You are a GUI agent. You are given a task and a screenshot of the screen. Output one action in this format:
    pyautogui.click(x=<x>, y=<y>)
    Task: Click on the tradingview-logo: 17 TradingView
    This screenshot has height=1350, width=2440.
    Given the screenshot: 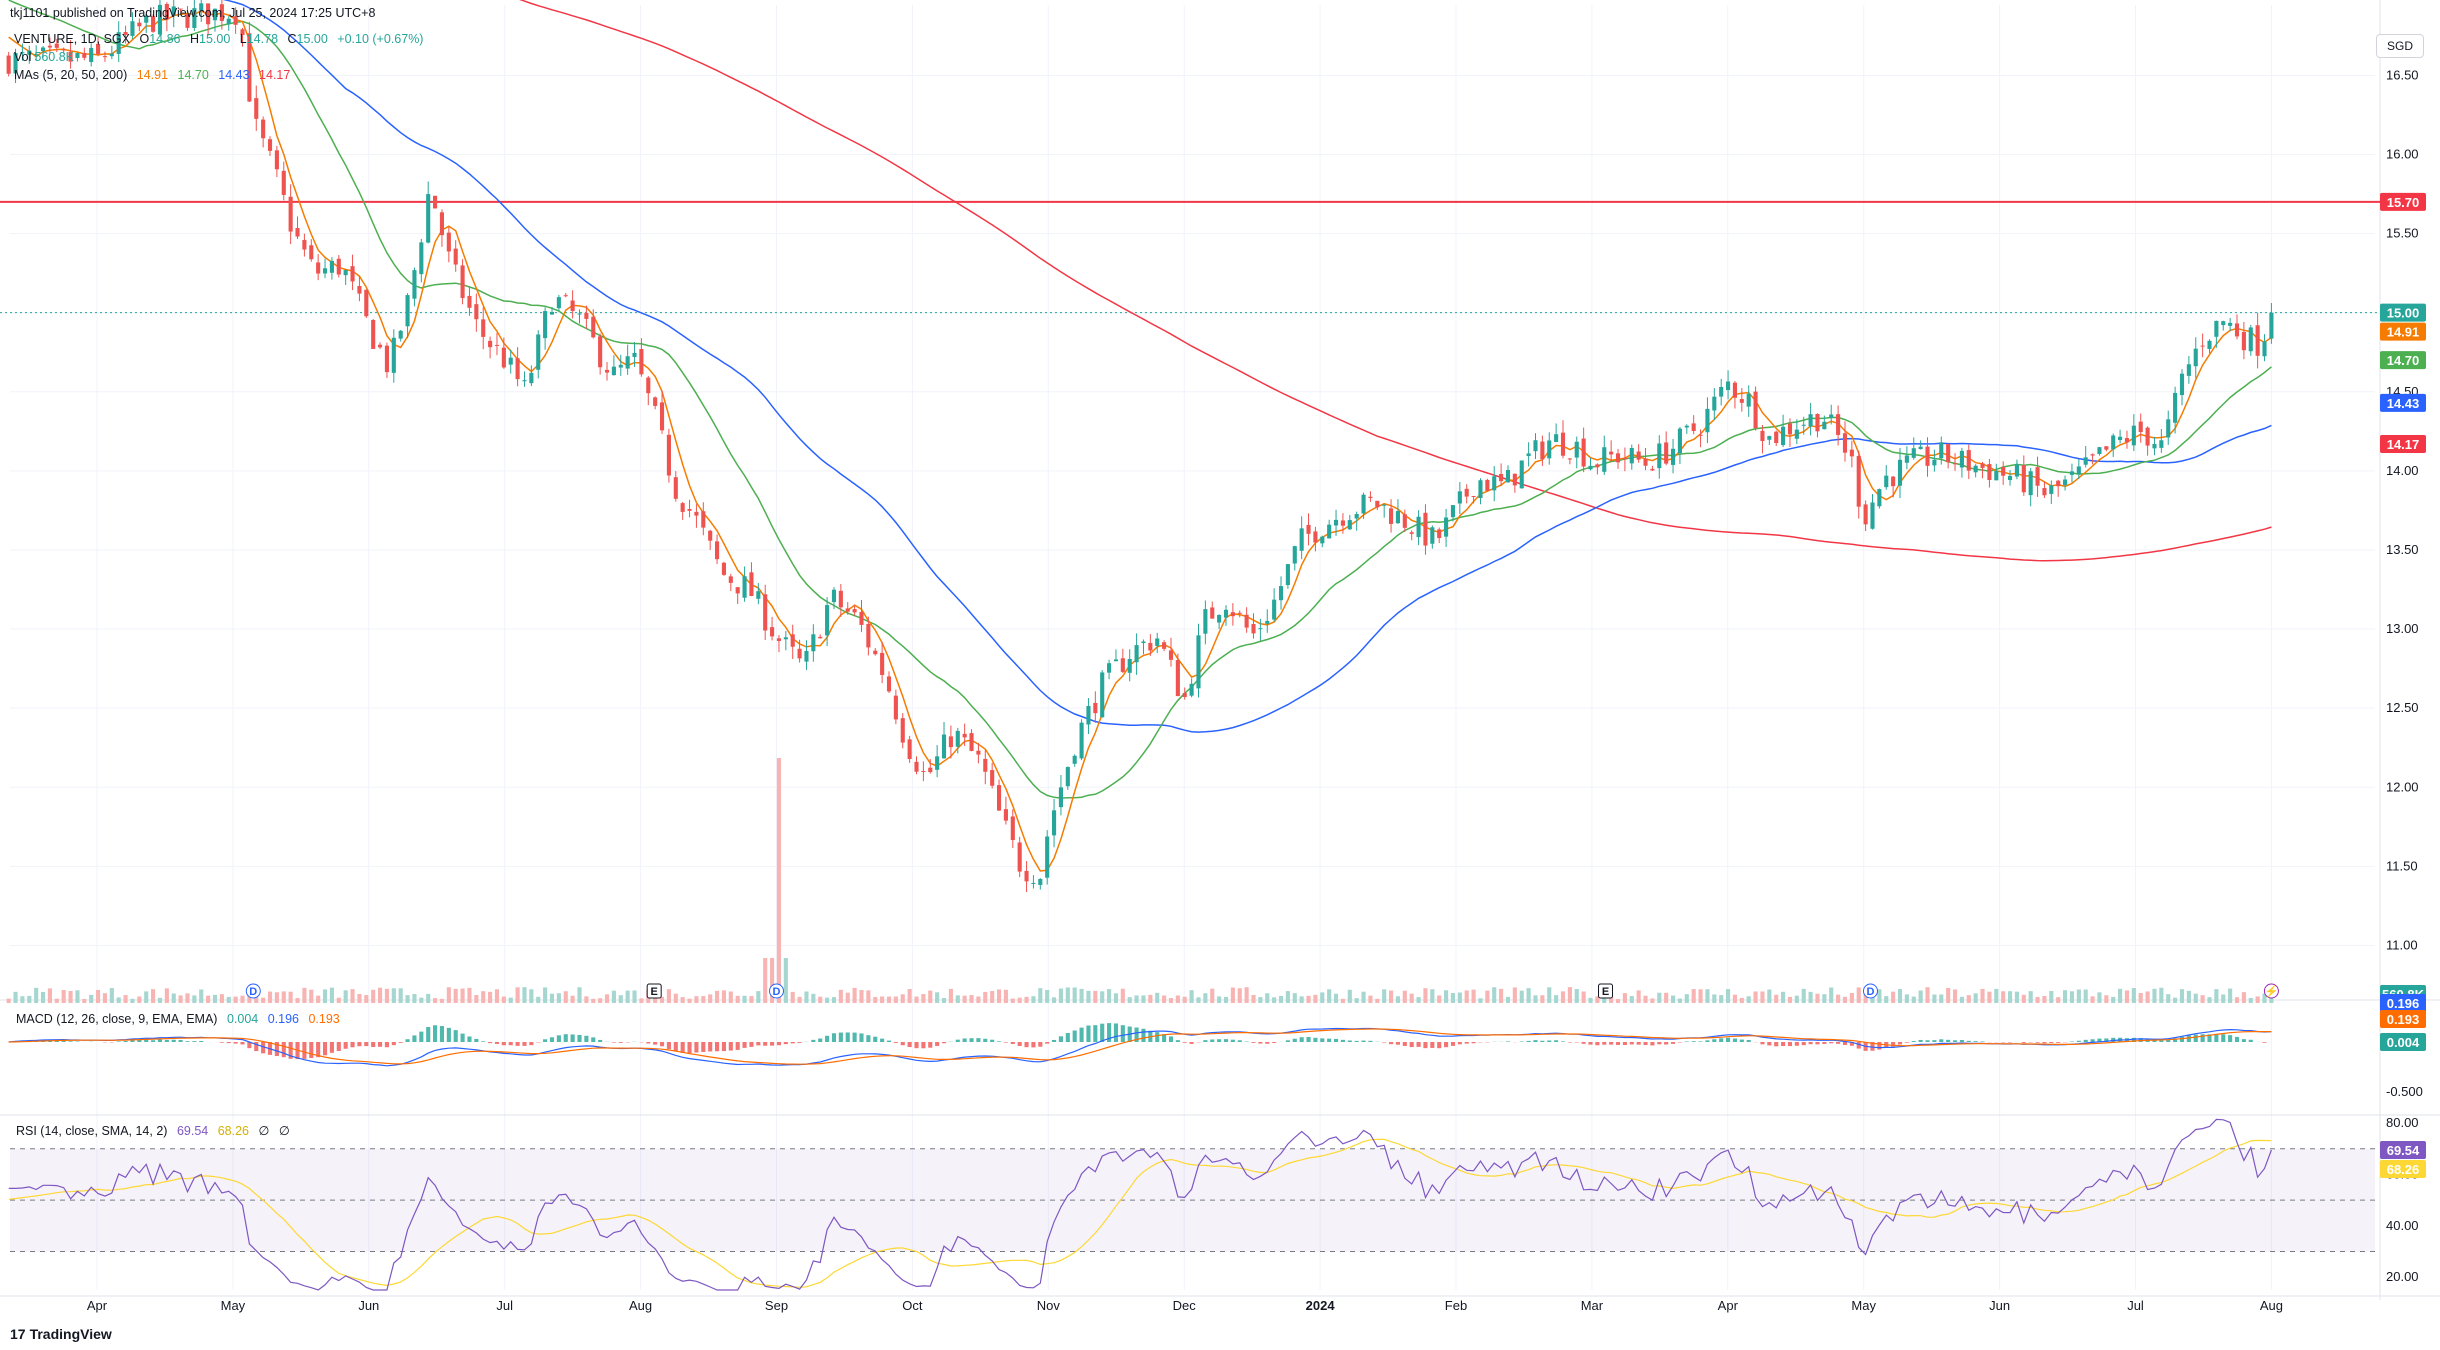 What is the action you would take?
    pyautogui.click(x=61, y=1334)
    